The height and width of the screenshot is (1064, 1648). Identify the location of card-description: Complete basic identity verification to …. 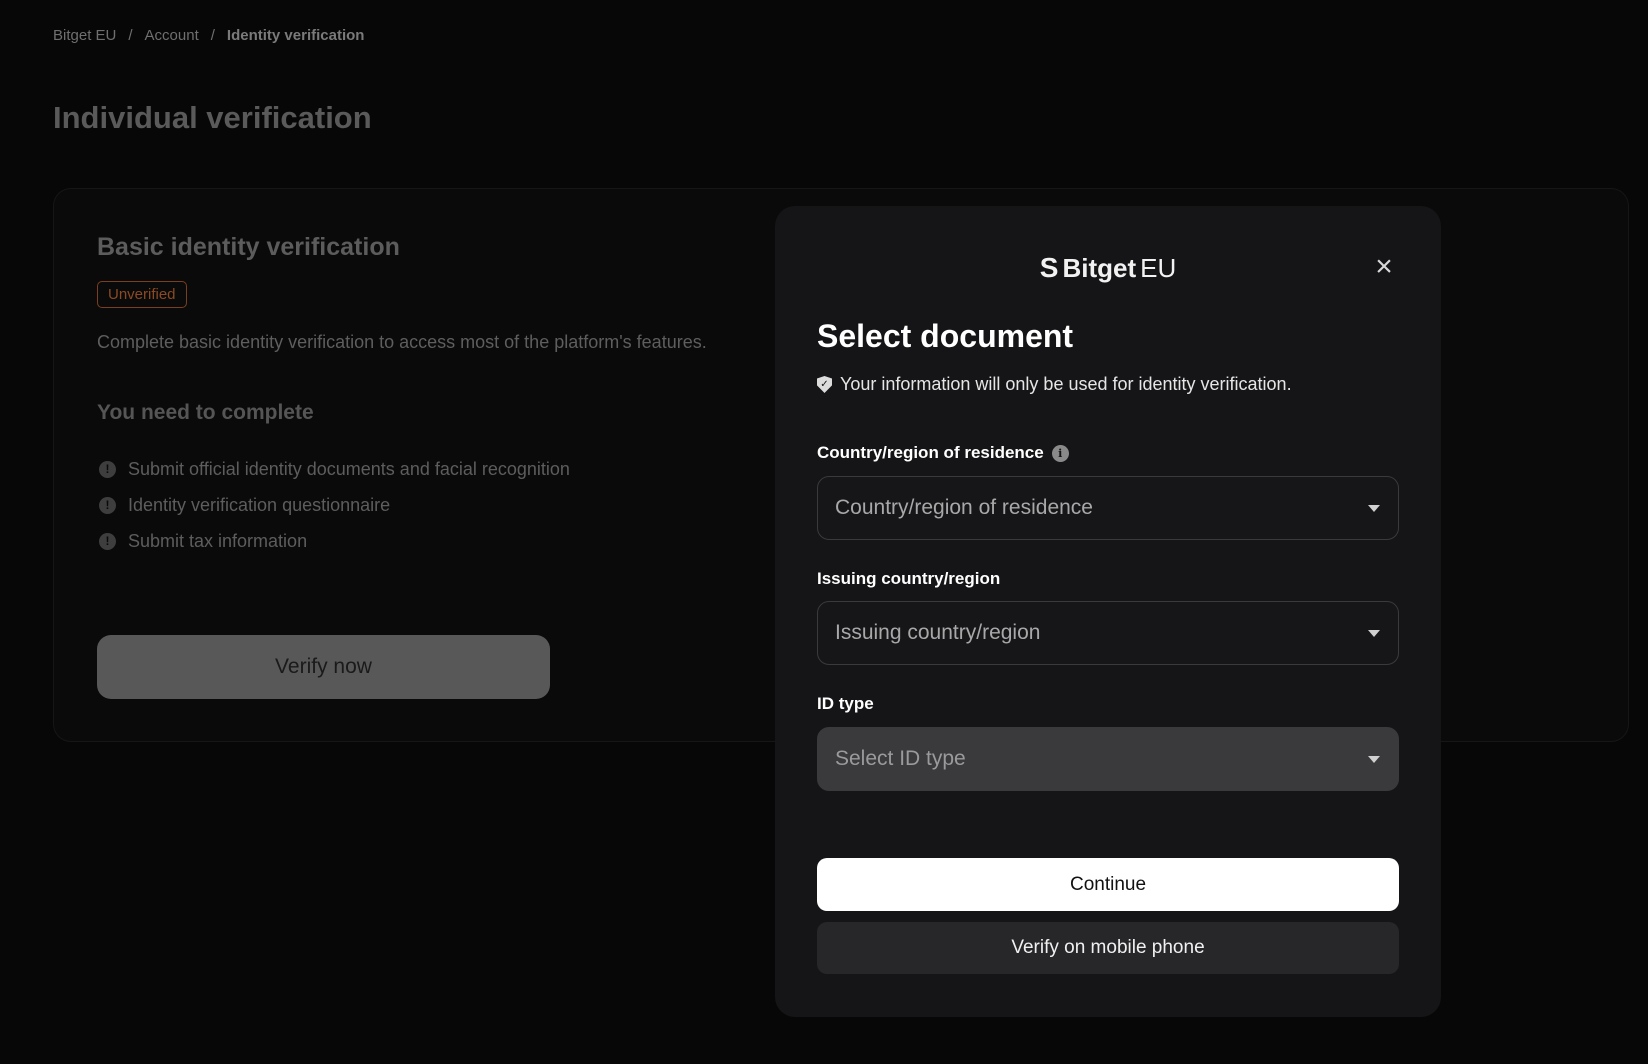
(402, 342).